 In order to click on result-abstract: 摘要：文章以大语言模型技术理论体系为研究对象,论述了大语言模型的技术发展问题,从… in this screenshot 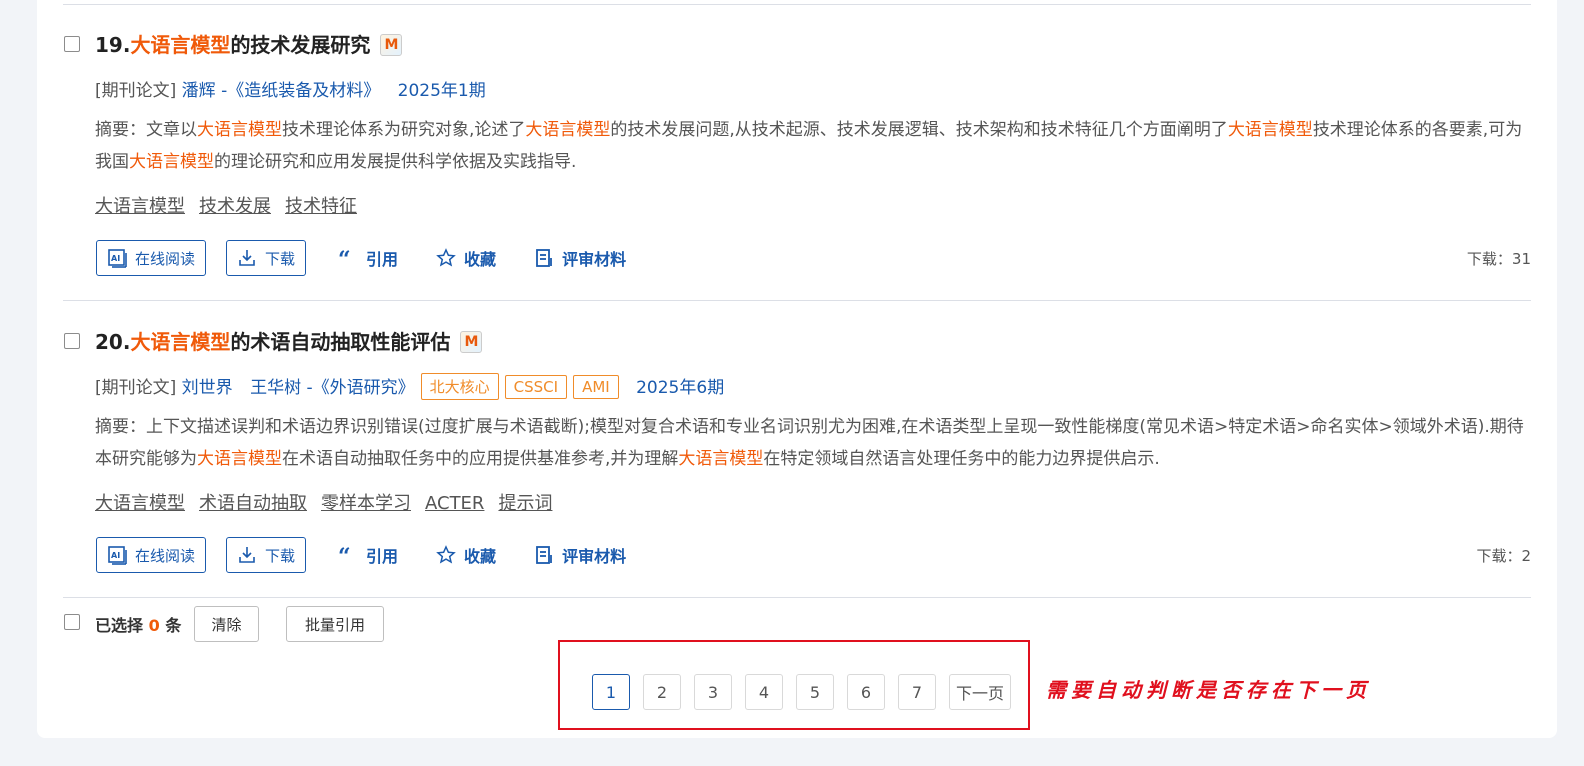, I will do `click(813, 146)`.